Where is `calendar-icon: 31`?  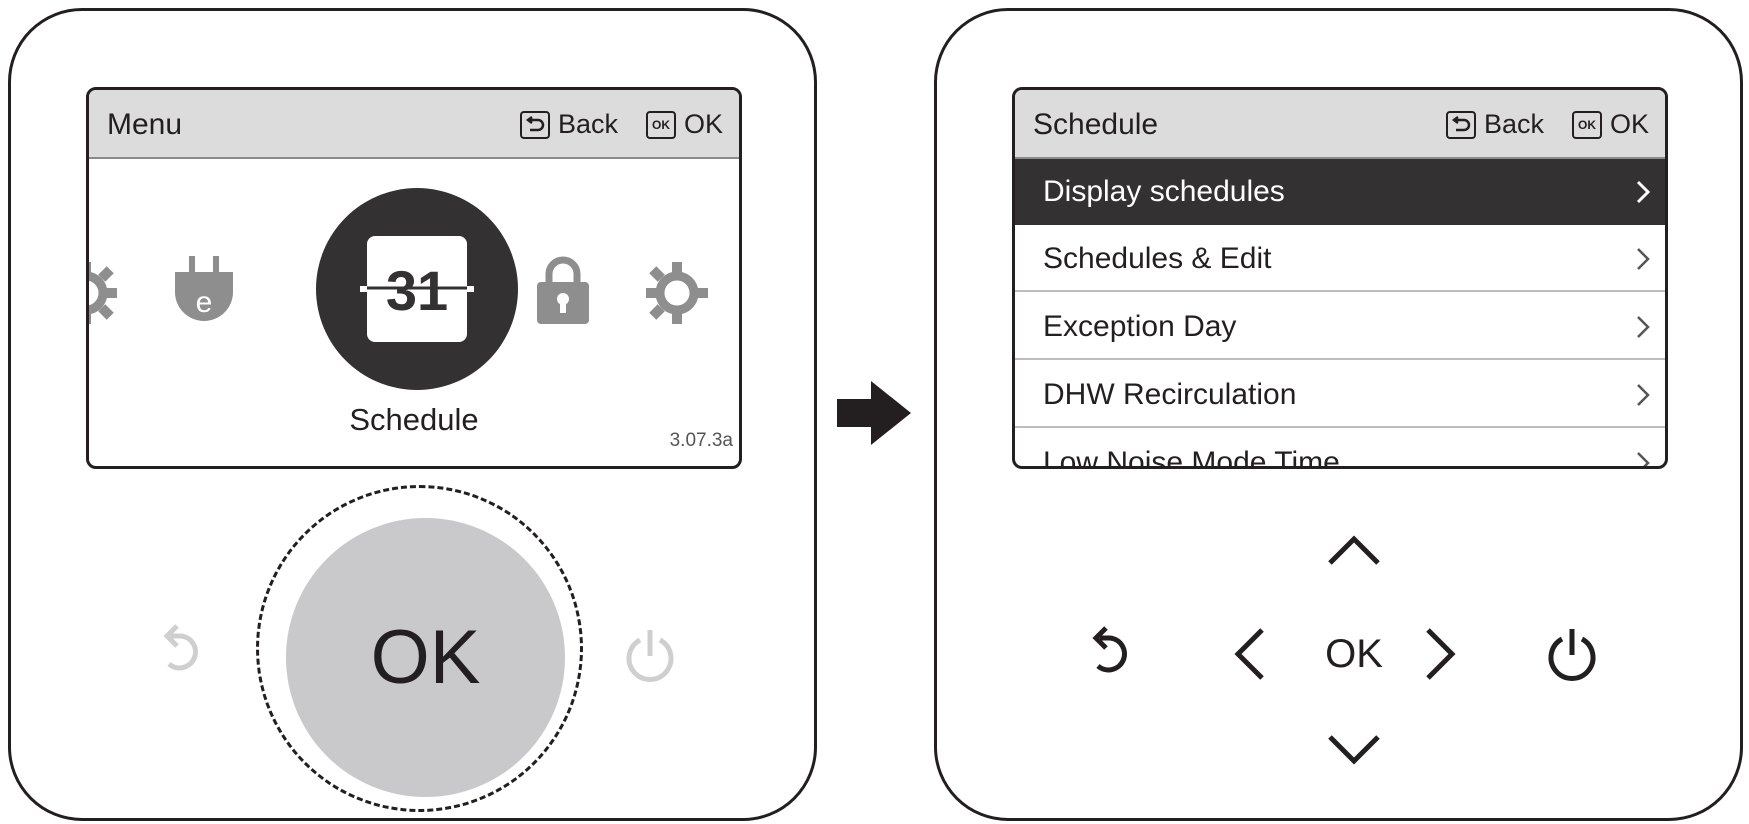
calendar-icon: 31 is located at coordinates (417, 289).